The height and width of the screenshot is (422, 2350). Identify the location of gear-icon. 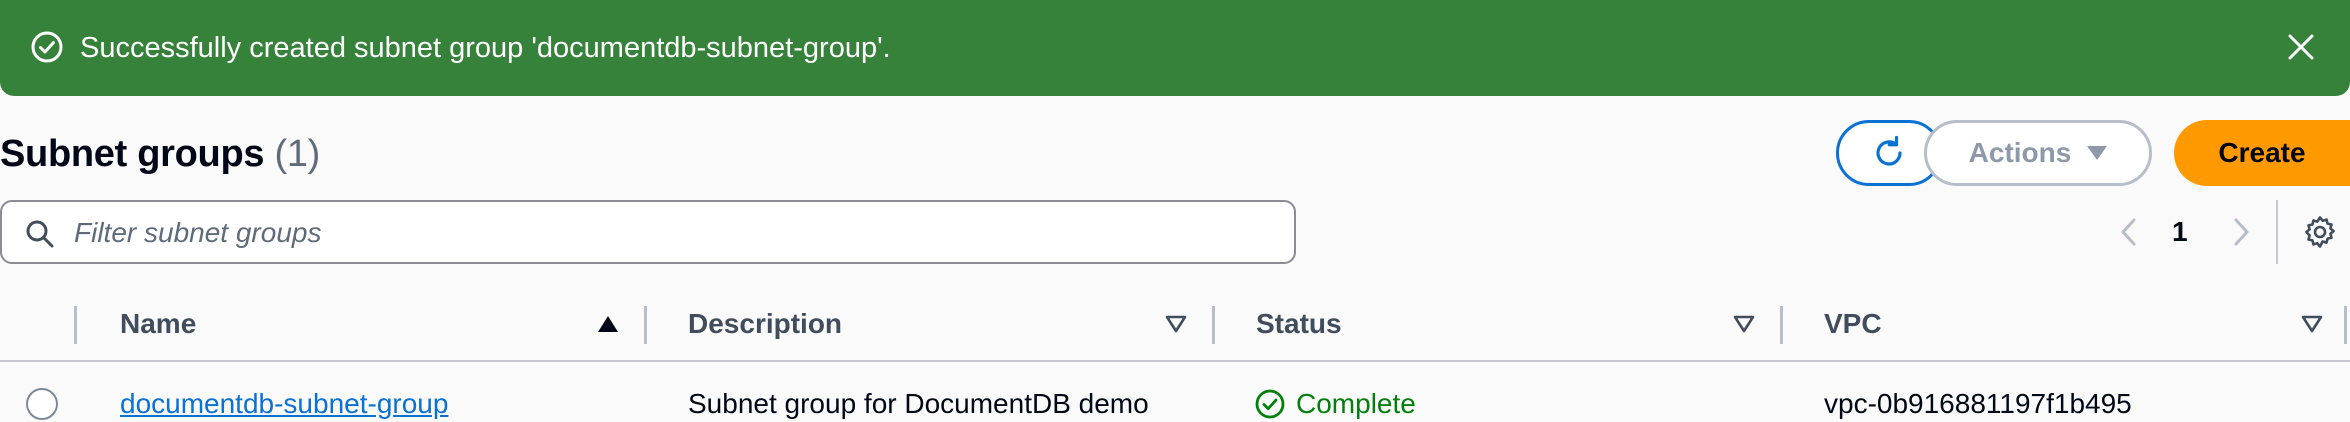
(2320, 232).